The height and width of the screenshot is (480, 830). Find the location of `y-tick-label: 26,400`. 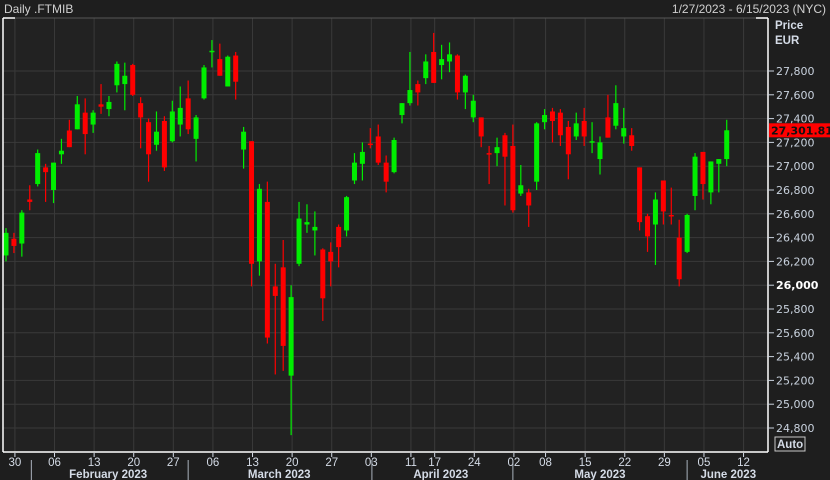

y-tick-label: 26,400 is located at coordinates (795, 238).